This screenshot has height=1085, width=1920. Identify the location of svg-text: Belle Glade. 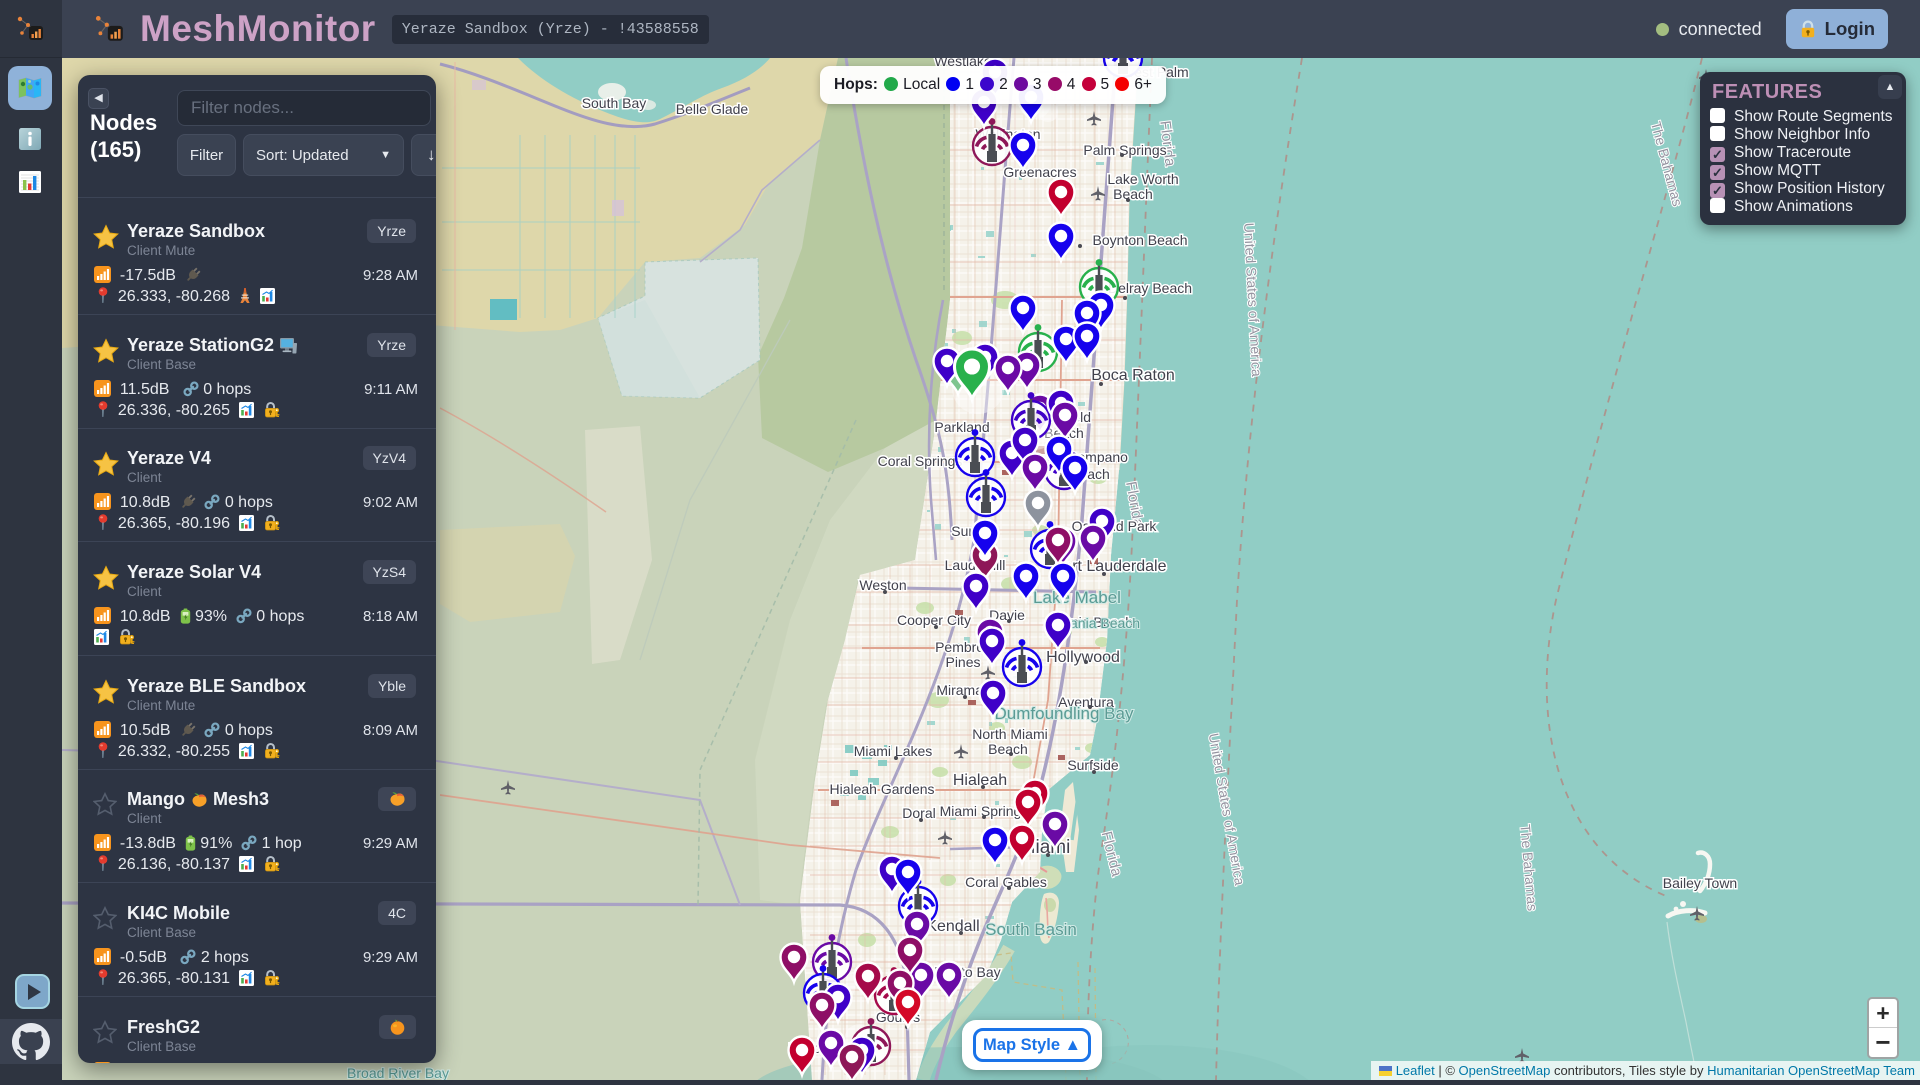
(712, 109).